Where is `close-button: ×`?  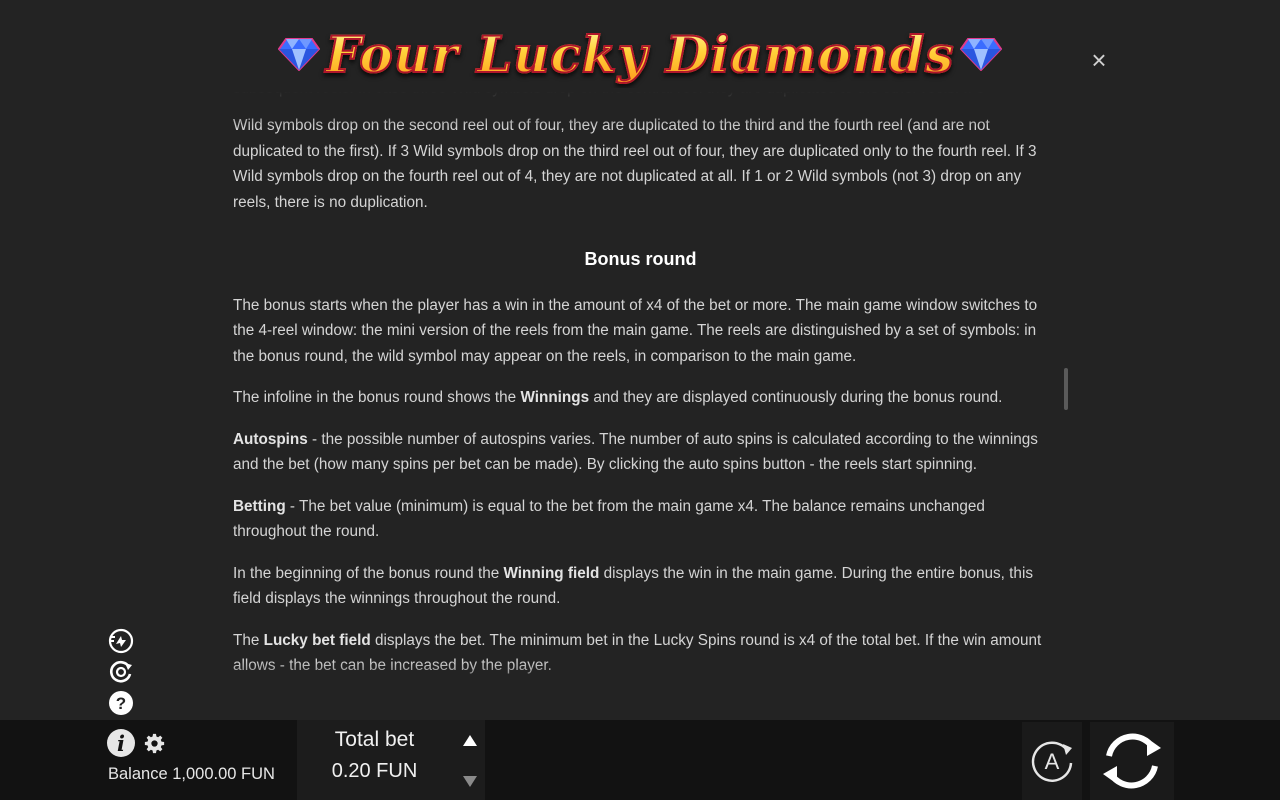 close-button: × is located at coordinates (1099, 60).